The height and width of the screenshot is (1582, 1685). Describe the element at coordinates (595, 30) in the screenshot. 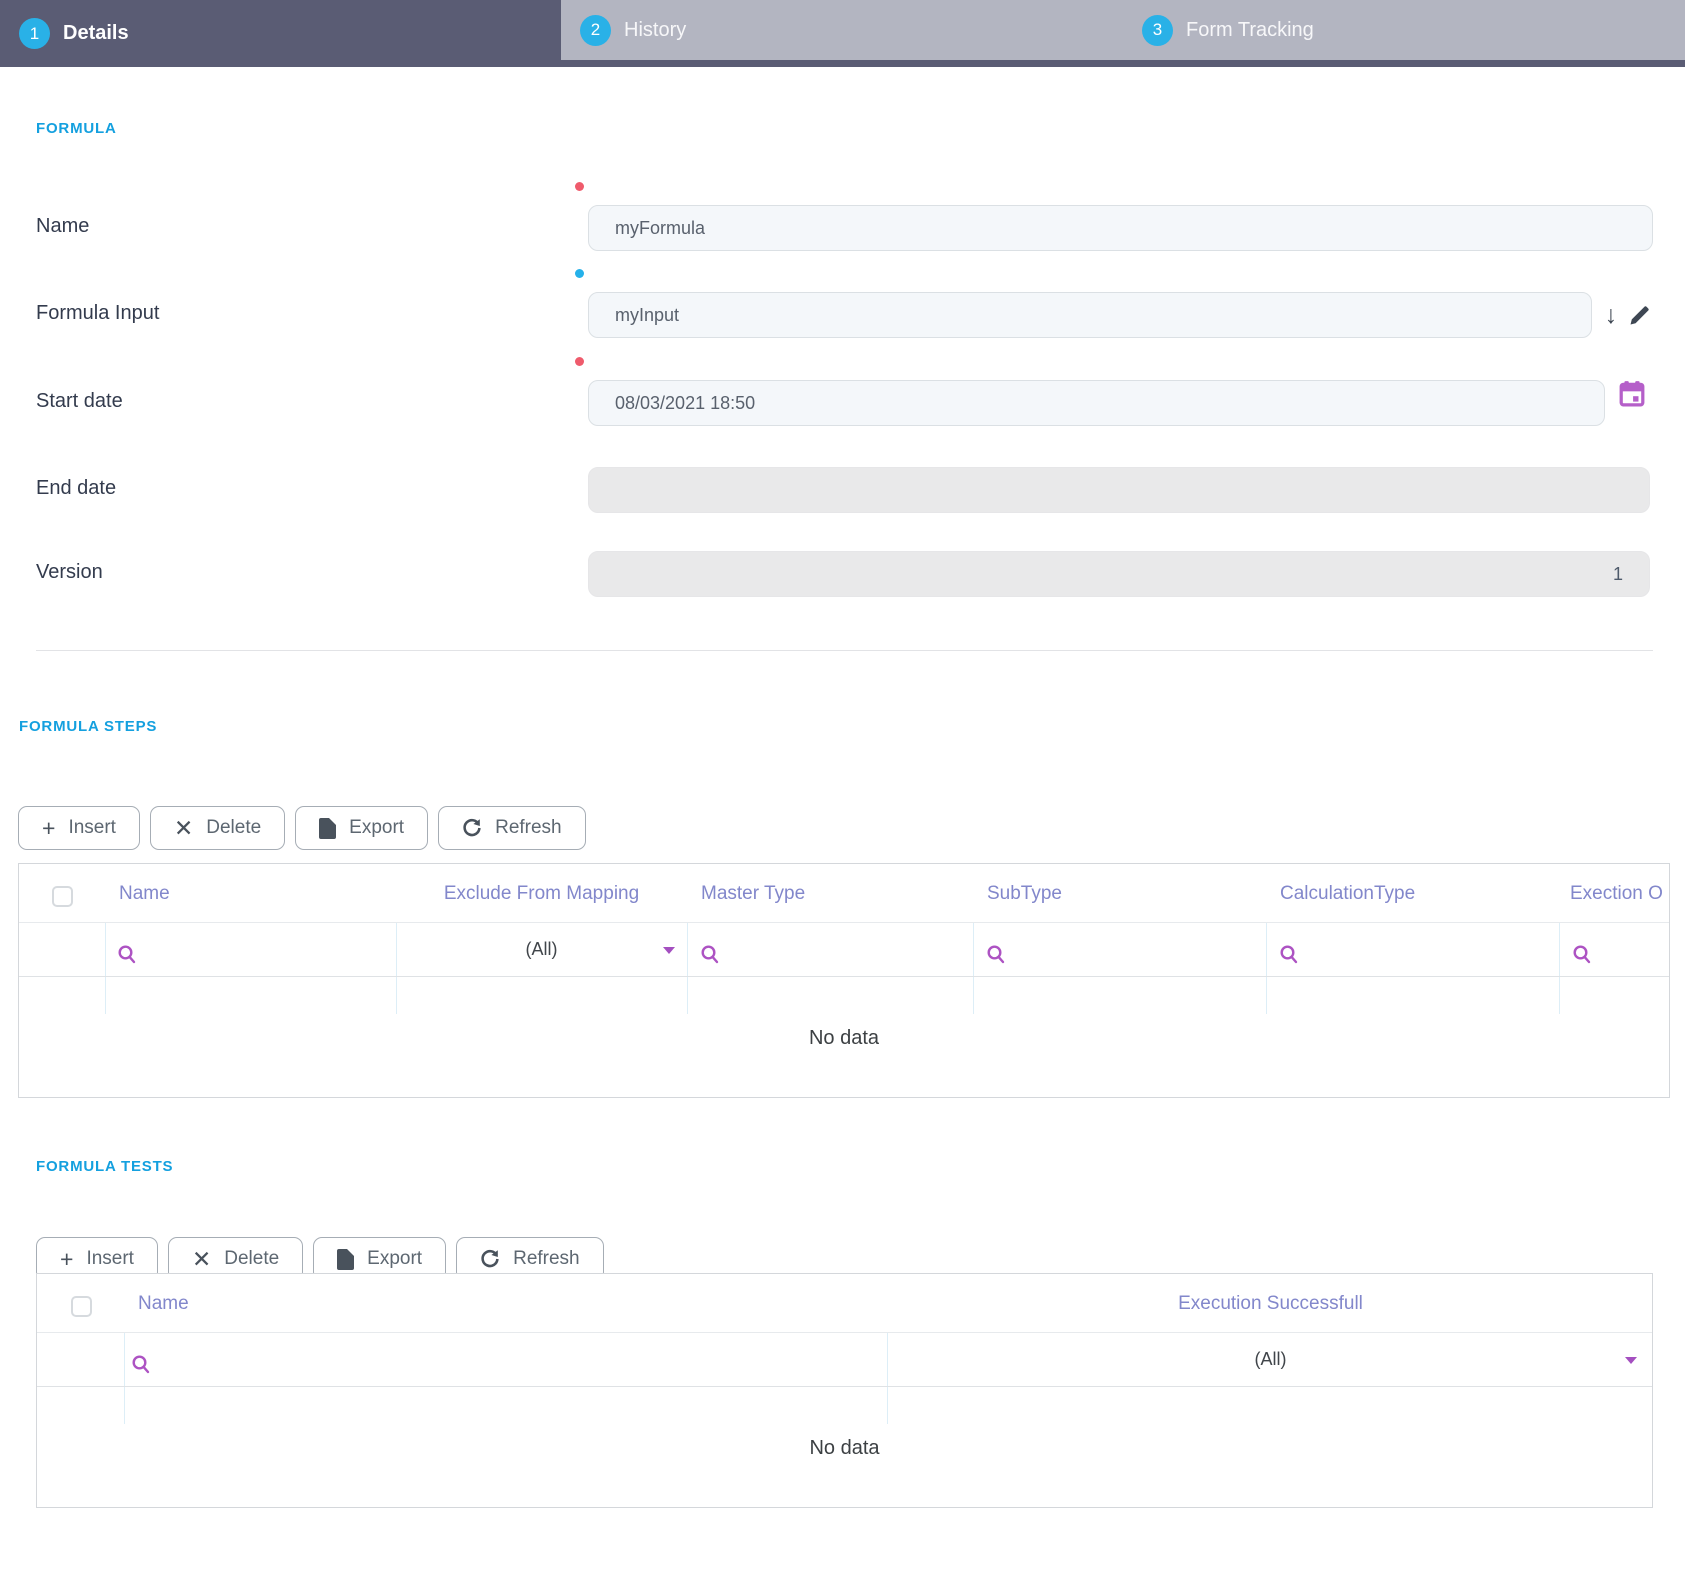

I see `tab-history-number-badge: 2` at that location.